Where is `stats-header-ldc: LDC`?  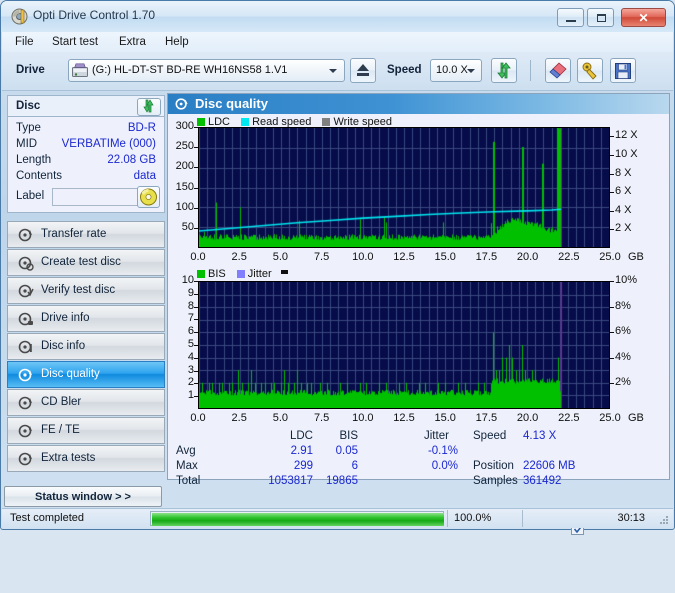 stats-header-ldc: LDC is located at coordinates (301, 436).